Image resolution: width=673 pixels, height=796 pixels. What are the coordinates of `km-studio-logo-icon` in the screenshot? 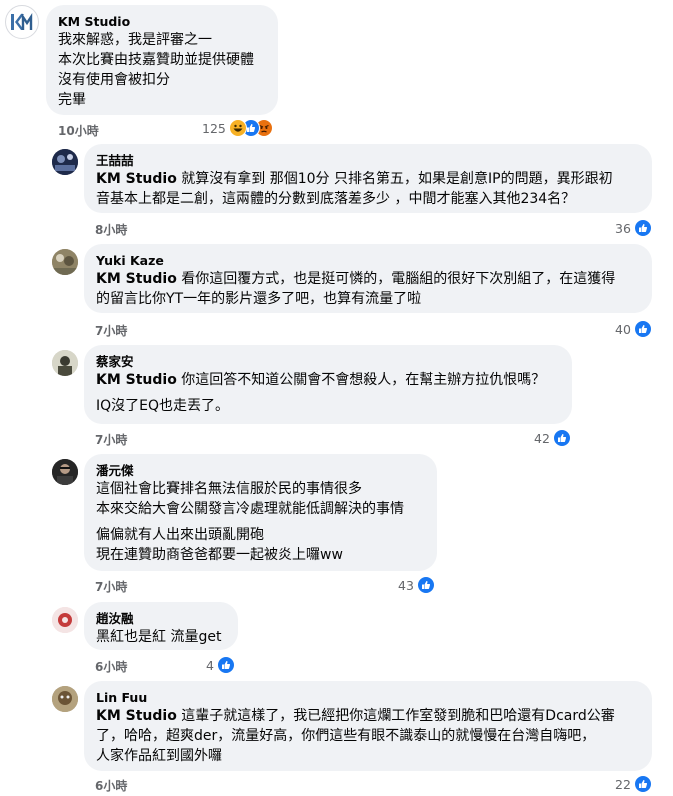 It's located at (22, 21).